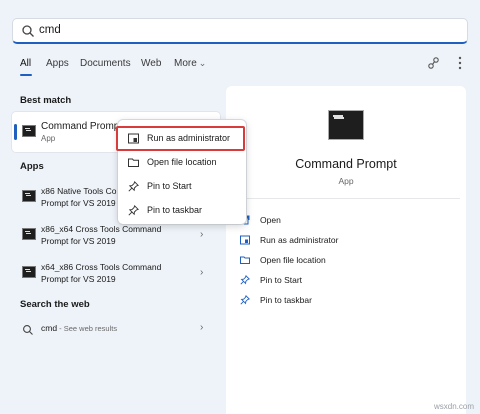 The image size is (480, 414). Describe the element at coordinates (26, 75) in the screenshot. I see `tab-active-indicator` at that location.